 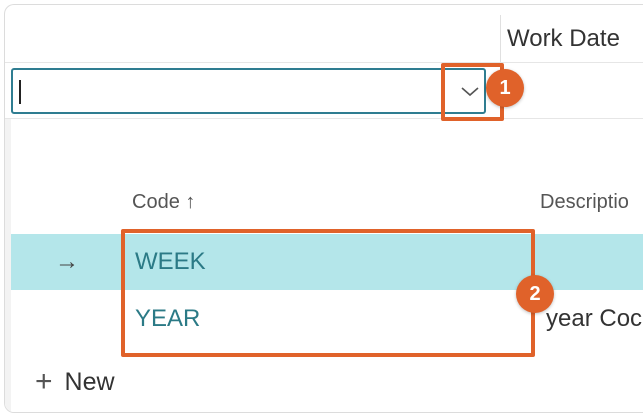 What do you see at coordinates (89, 381) in the screenshot?
I see `new-button-label: New` at bounding box center [89, 381].